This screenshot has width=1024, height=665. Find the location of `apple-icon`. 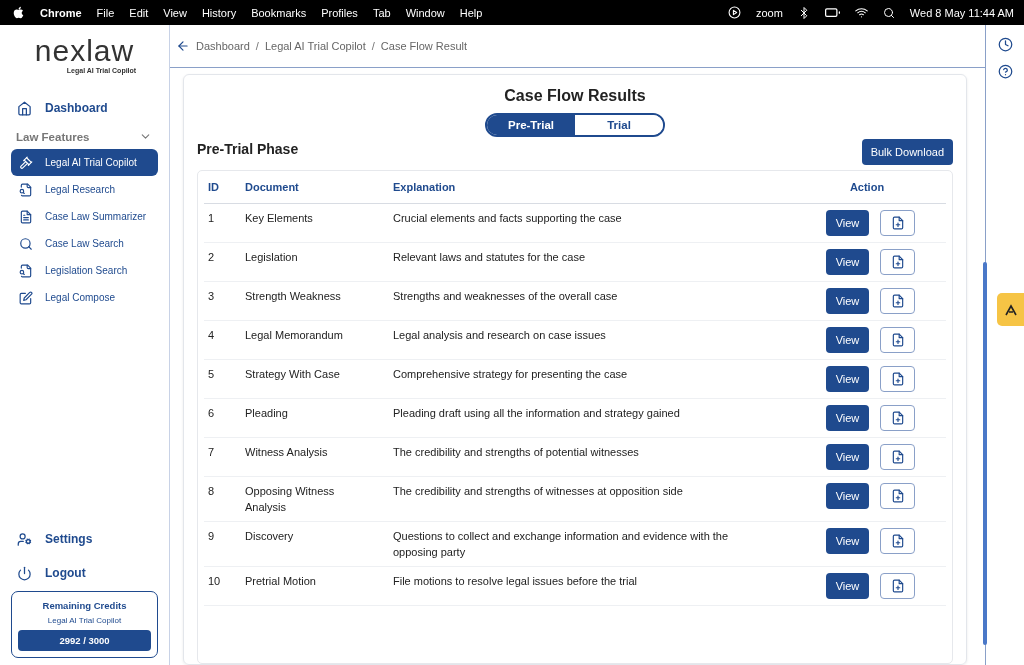

apple-icon is located at coordinates (18, 12).